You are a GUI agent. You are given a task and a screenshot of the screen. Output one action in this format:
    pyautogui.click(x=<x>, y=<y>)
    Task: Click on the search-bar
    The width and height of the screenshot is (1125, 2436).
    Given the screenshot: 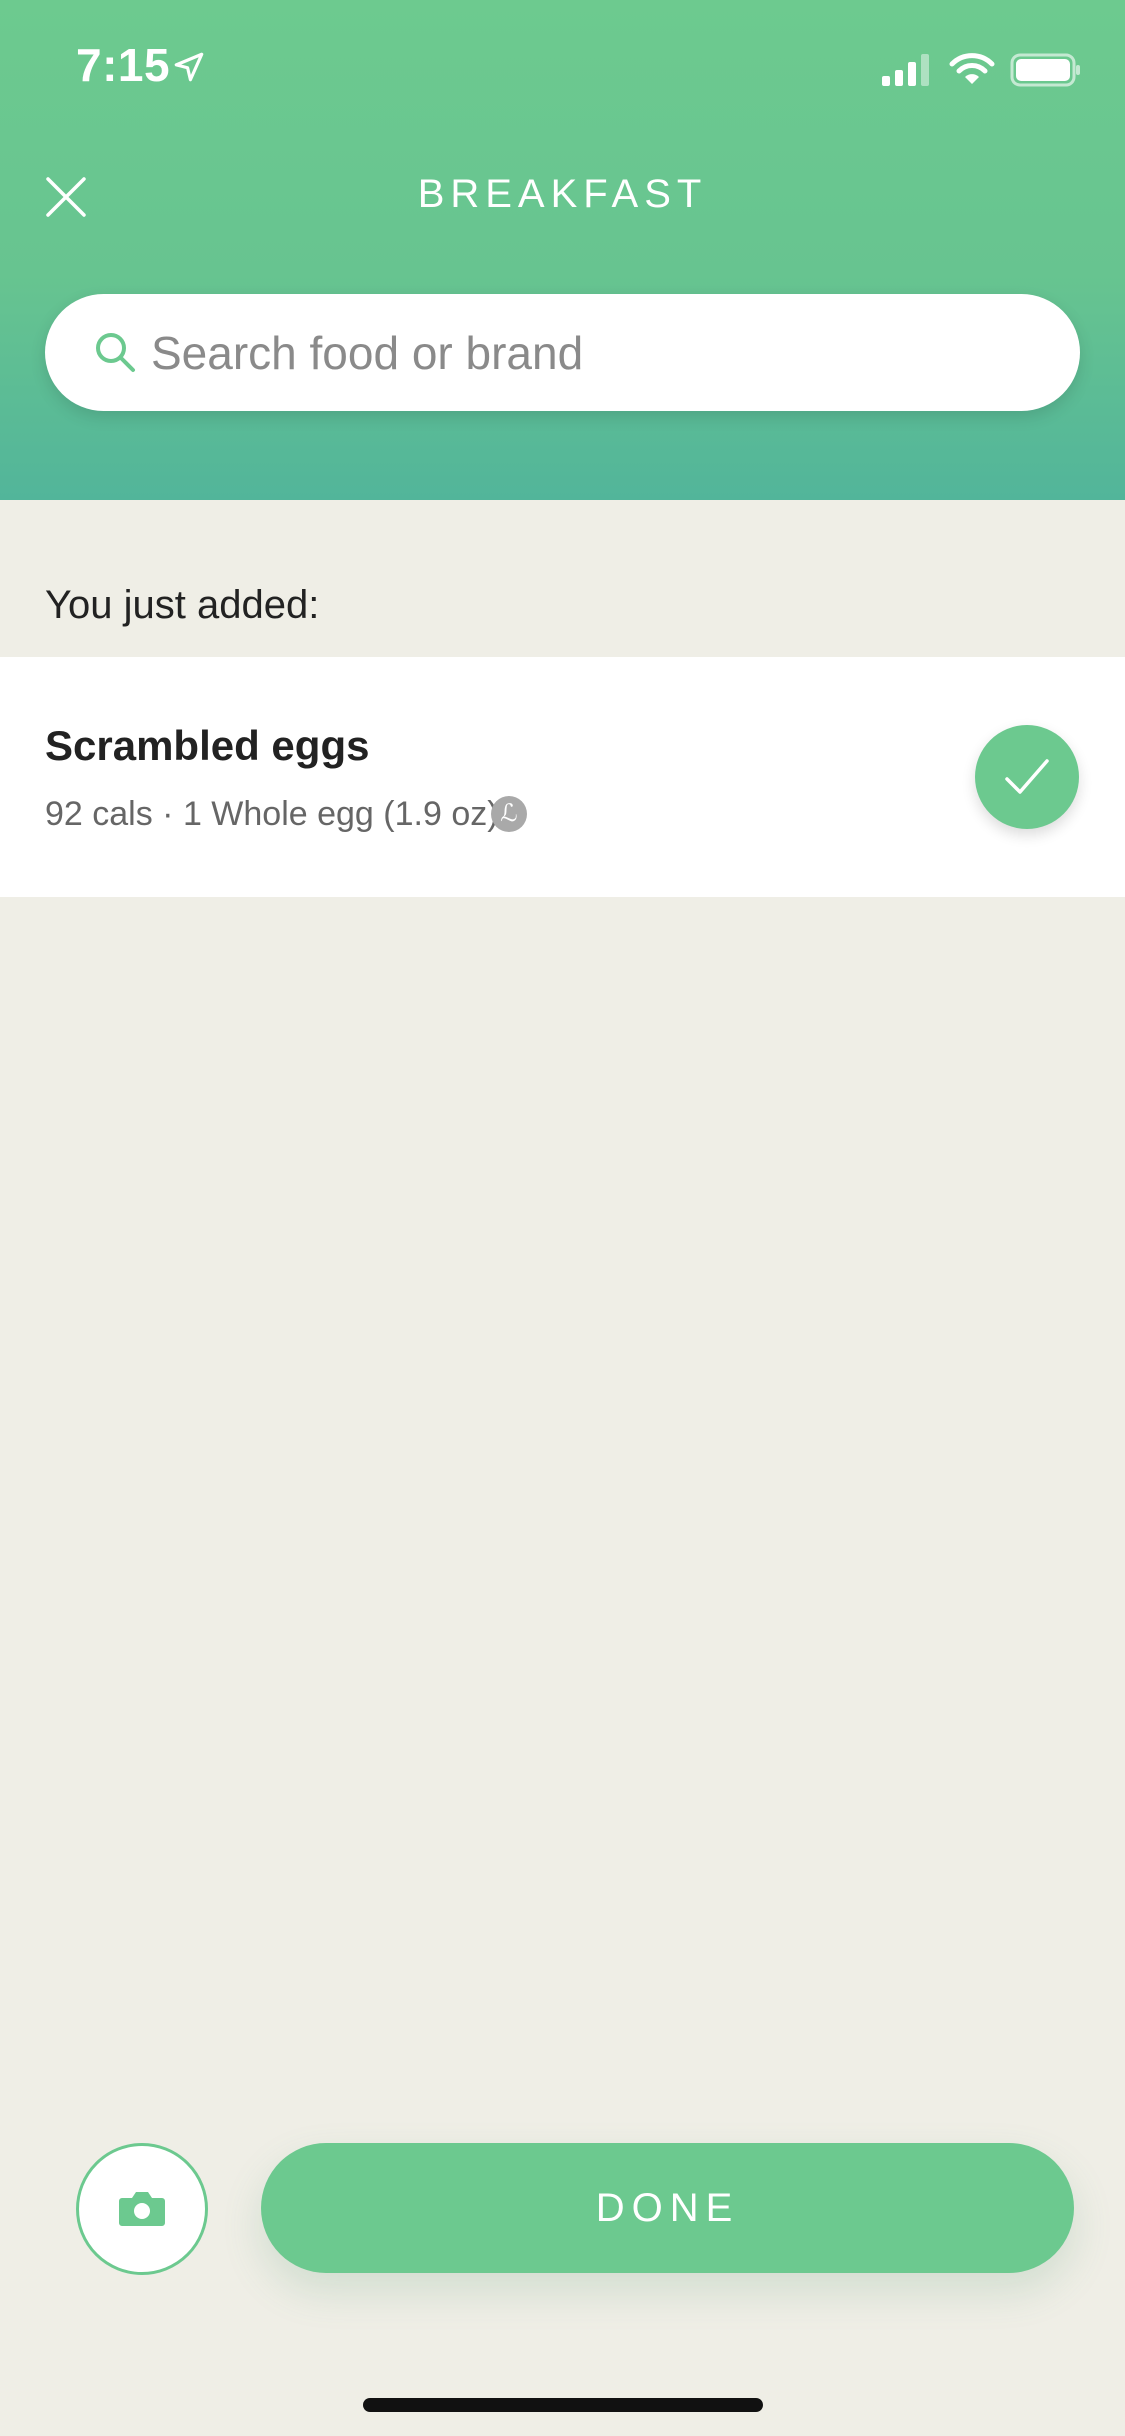 What is the action you would take?
    pyautogui.click(x=562, y=352)
    